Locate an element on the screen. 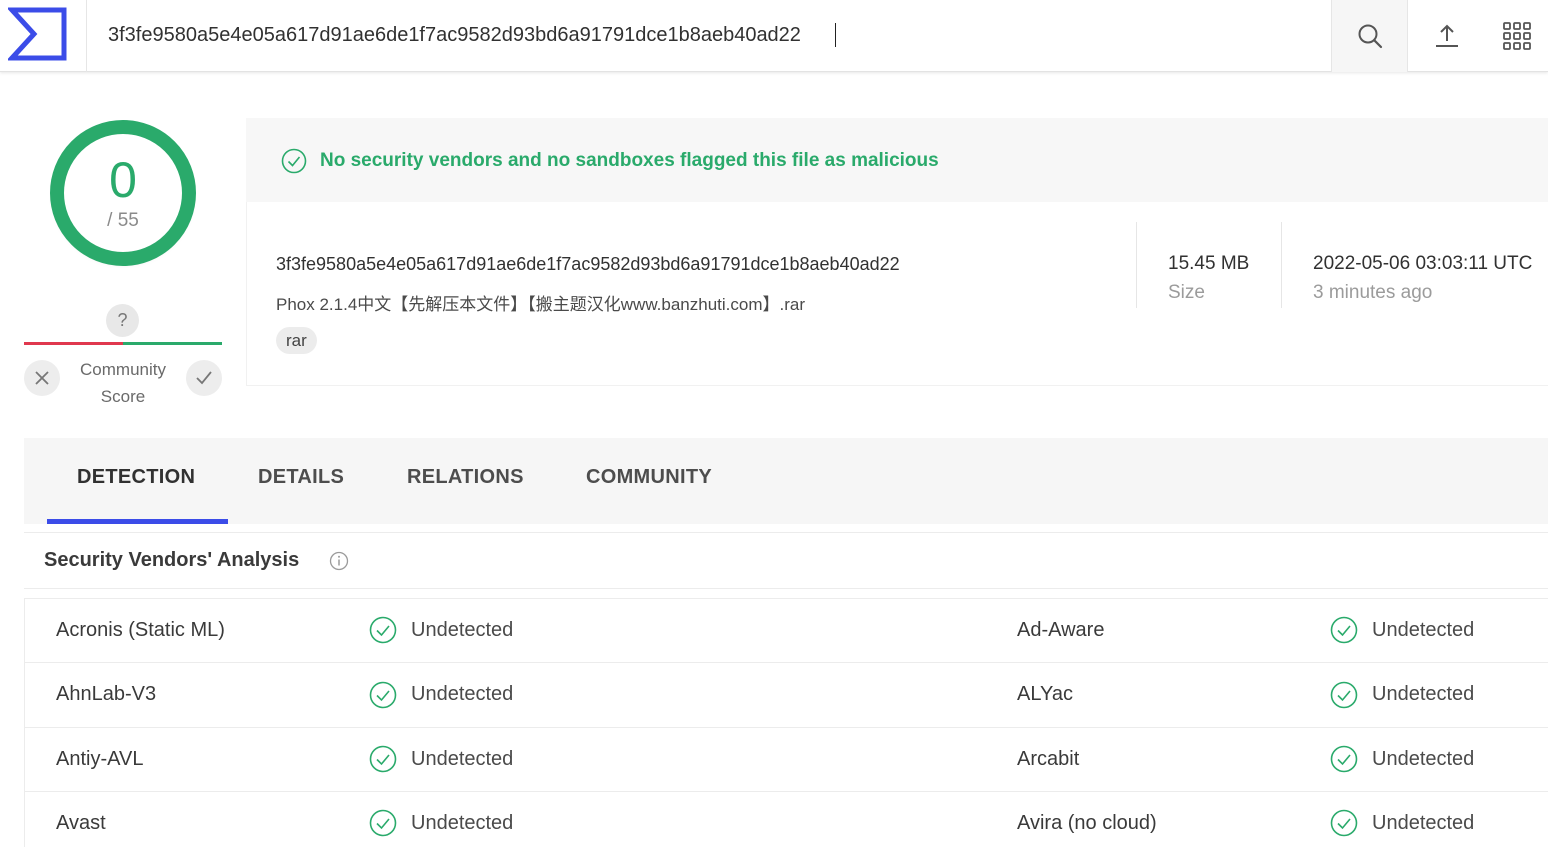  file-size-label: Size is located at coordinates (1186, 292).